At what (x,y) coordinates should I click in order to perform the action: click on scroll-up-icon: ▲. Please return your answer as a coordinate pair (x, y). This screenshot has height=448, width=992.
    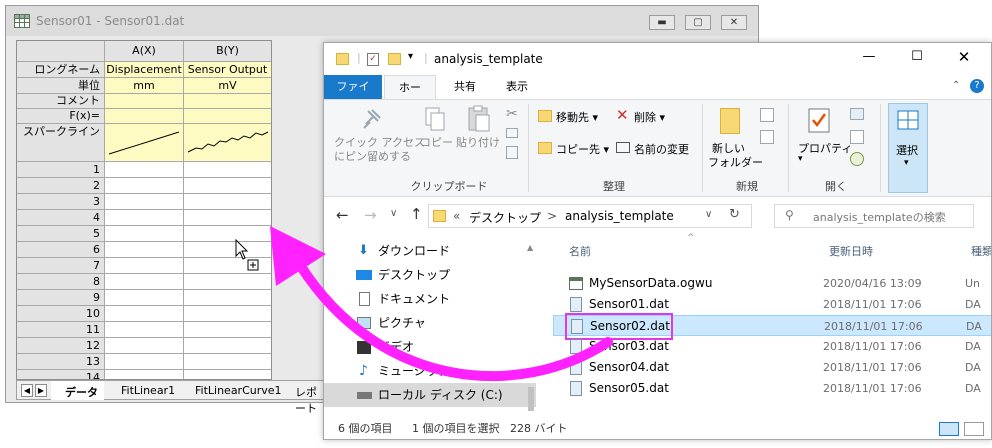
    Looking at the image, I should click on (530, 247).